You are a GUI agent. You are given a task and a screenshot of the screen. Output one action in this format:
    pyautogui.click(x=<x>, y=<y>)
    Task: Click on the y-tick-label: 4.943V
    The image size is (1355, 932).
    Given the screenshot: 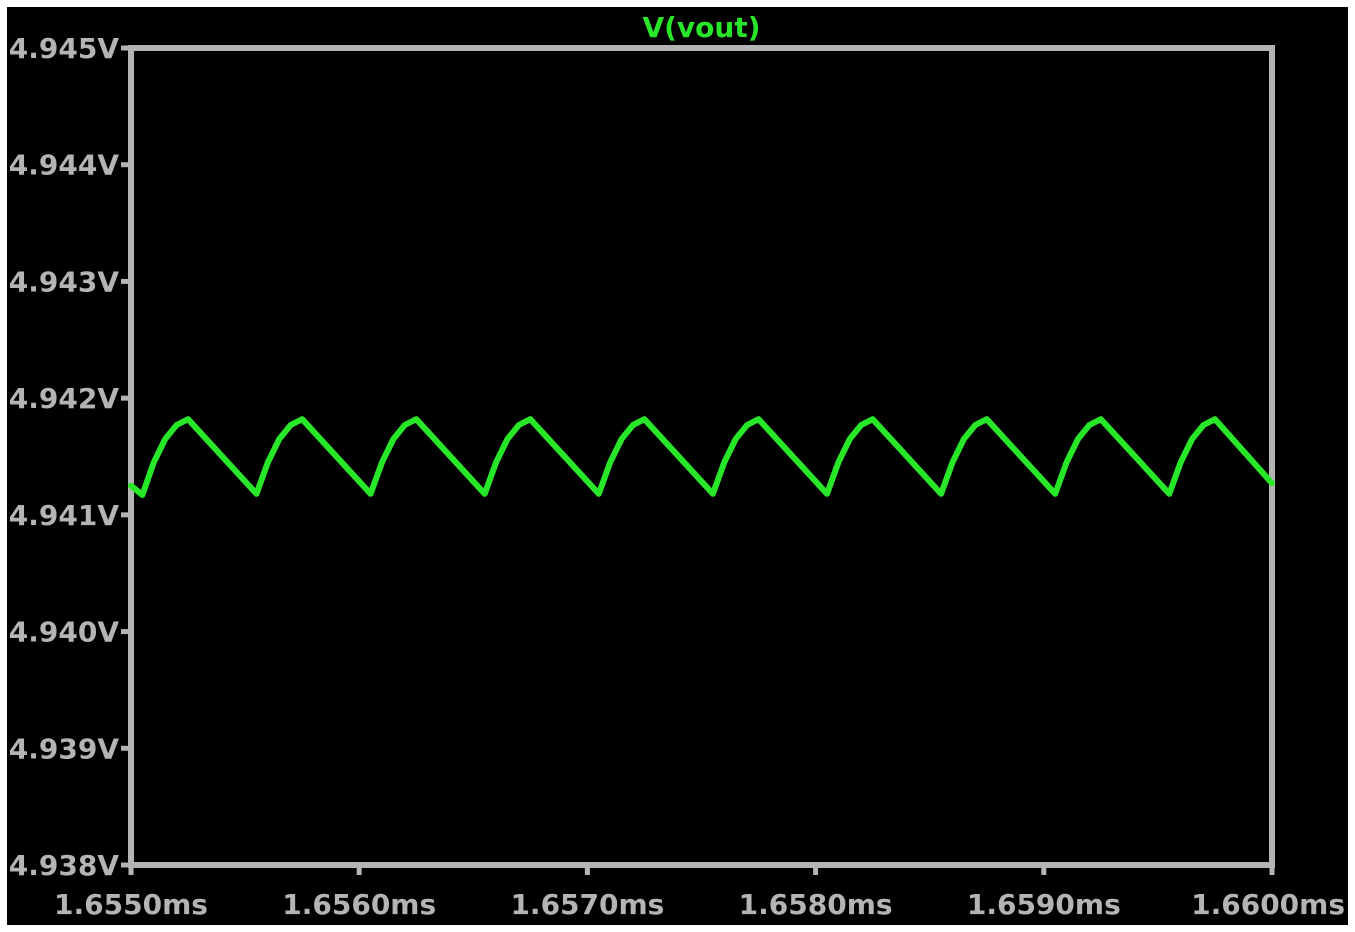 What is the action you would take?
    pyautogui.click(x=64, y=281)
    